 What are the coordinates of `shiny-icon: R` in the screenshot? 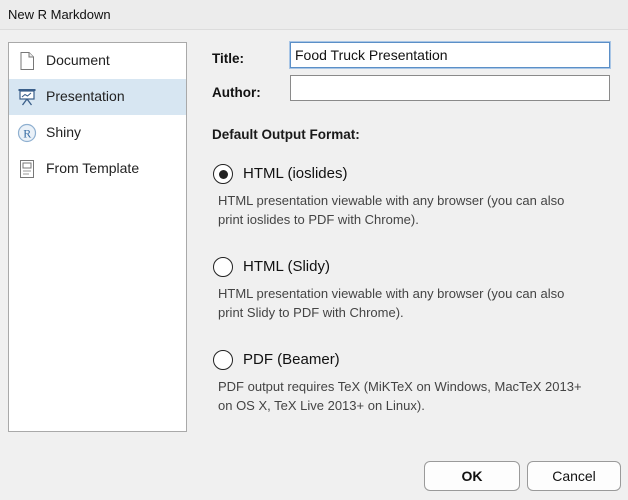 It's located at (27, 133).